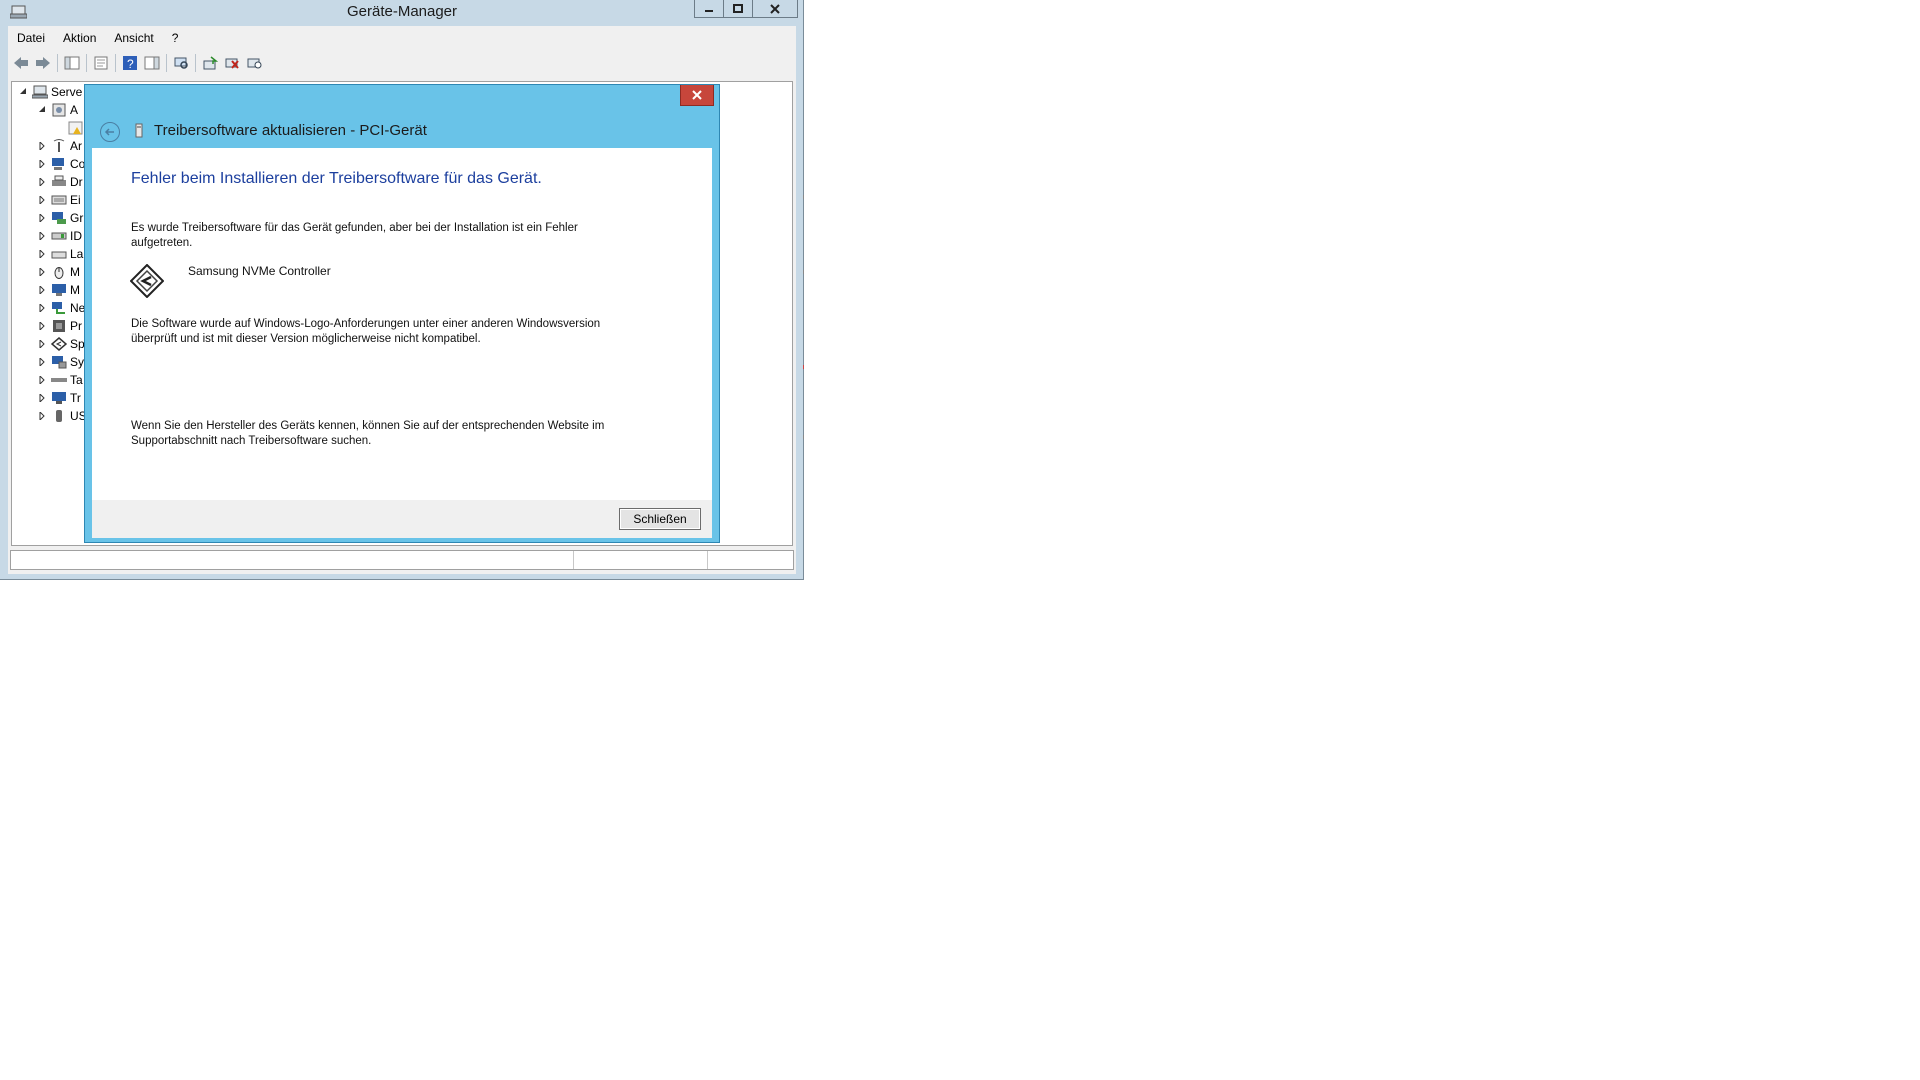 This screenshot has width=1920, height=1080. What do you see at coordinates (60, 361) in the screenshot?
I see `tree-category: Sy` at bounding box center [60, 361].